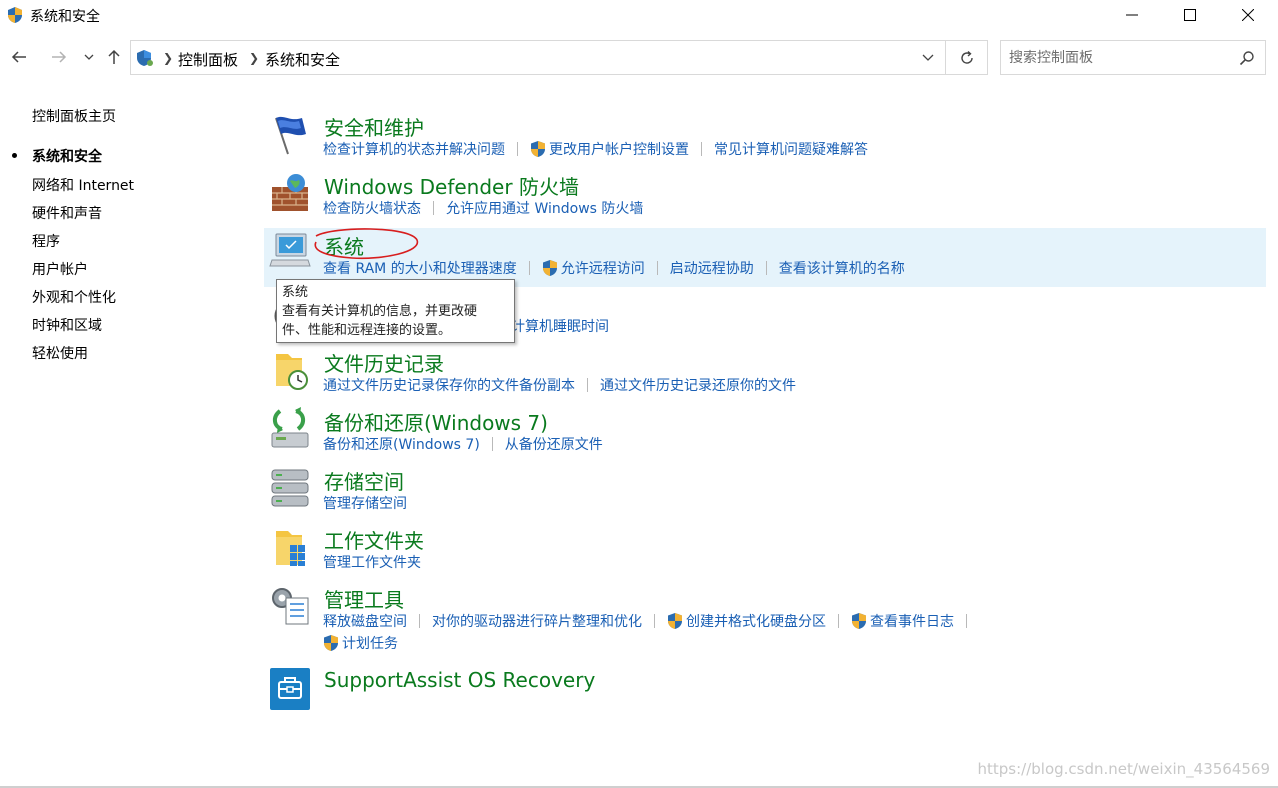 The image size is (1278, 788). I want to click on link-label: 计划任务, so click(370, 643).